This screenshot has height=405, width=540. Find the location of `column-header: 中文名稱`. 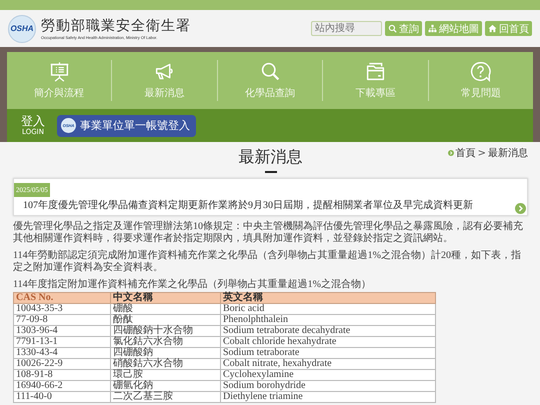

column-header: 中文名稱 is located at coordinates (165, 298).